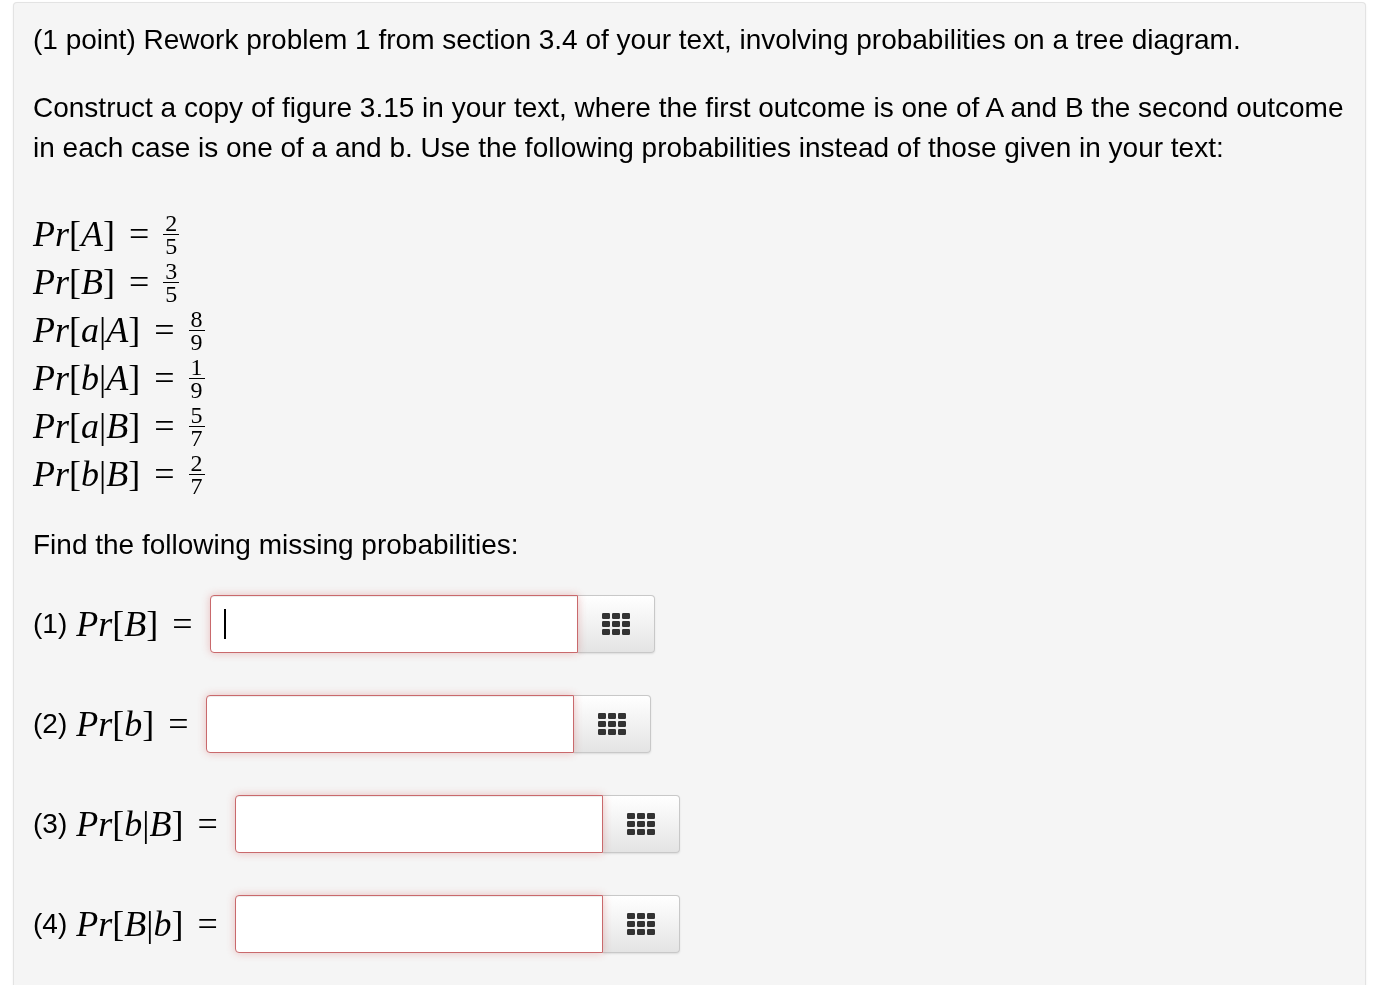 The height and width of the screenshot is (985, 1379). What do you see at coordinates (50, 624) in the screenshot?
I see `question-number: (1)` at bounding box center [50, 624].